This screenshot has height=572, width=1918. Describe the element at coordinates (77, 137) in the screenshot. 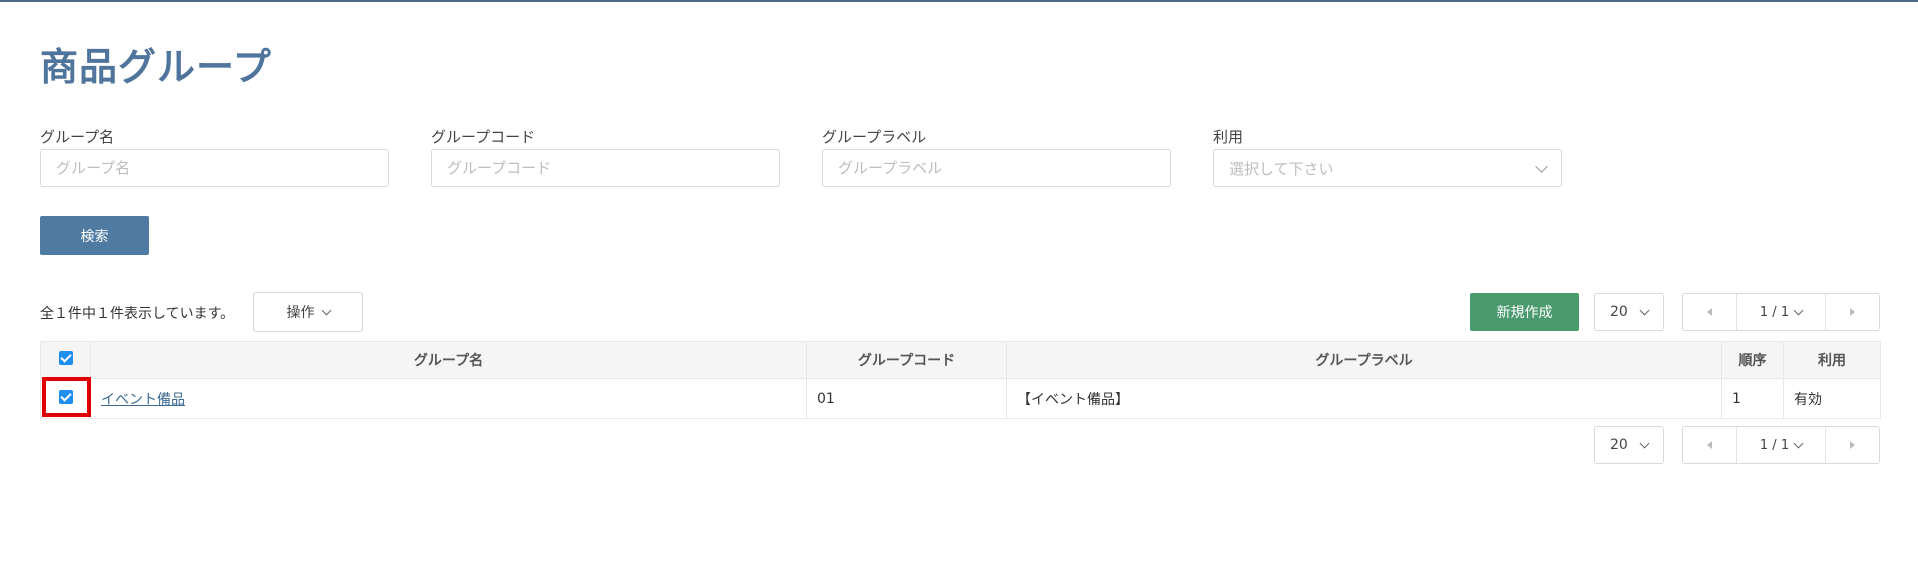

I see `group-name-label: グループ名` at that location.